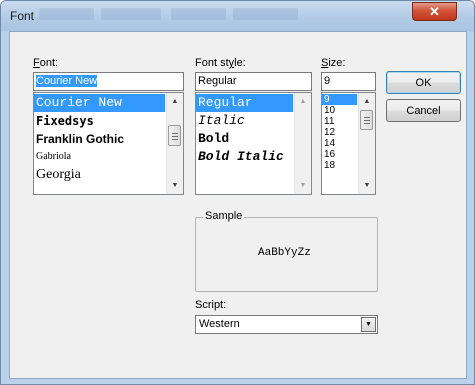 Image resolution: width=475 pixels, height=385 pixels. Describe the element at coordinates (333, 63) in the screenshot. I see `size-label: Size:` at that location.